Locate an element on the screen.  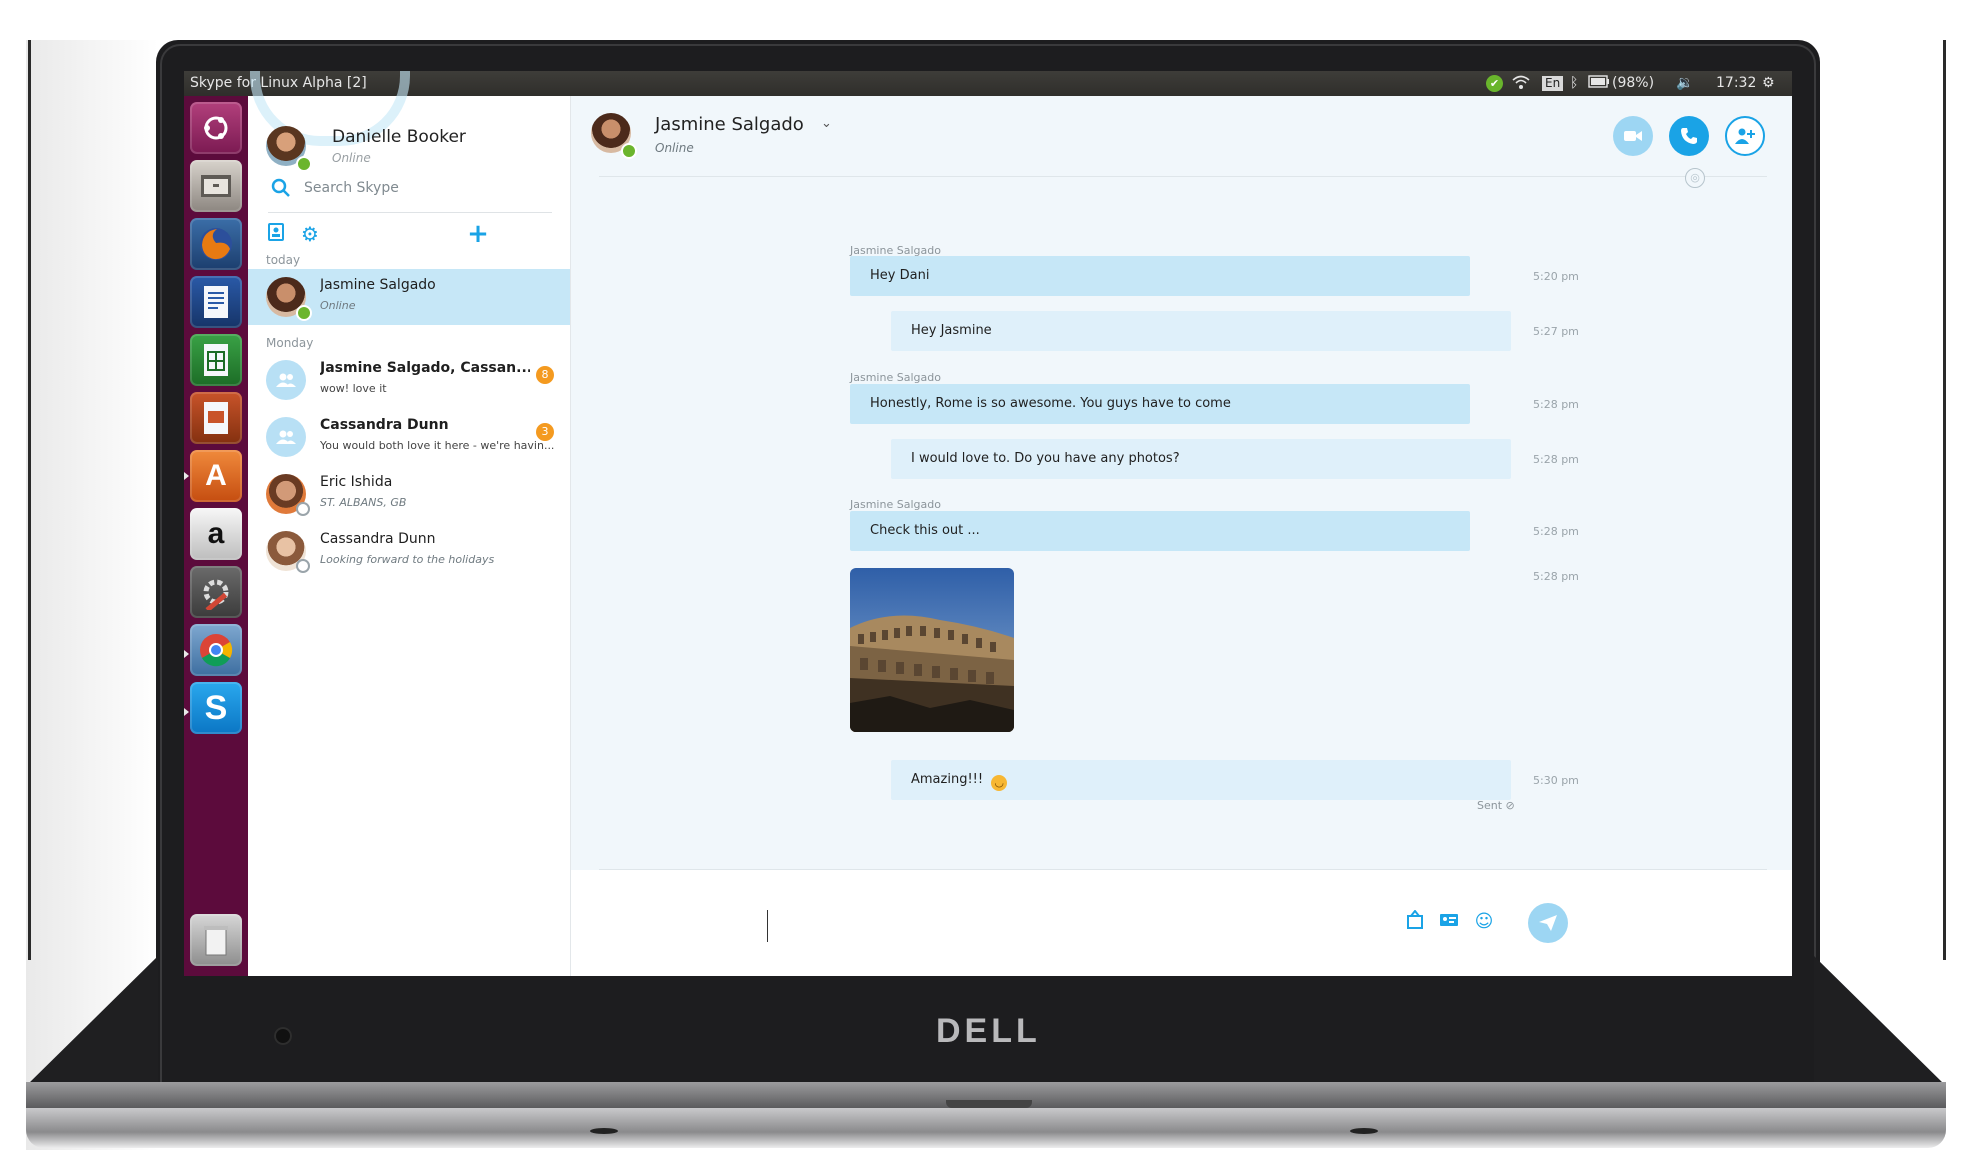
software-center-icon: A is located at coordinates (216, 476).